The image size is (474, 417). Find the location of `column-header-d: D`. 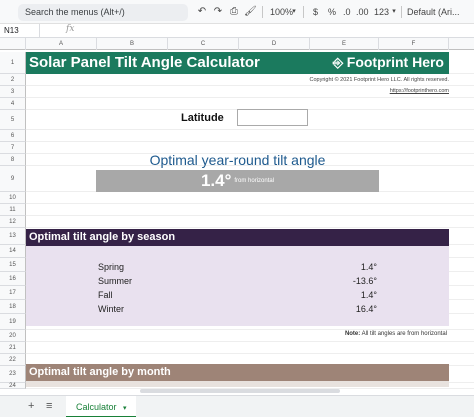

column-header-d: D is located at coordinates (274, 44).